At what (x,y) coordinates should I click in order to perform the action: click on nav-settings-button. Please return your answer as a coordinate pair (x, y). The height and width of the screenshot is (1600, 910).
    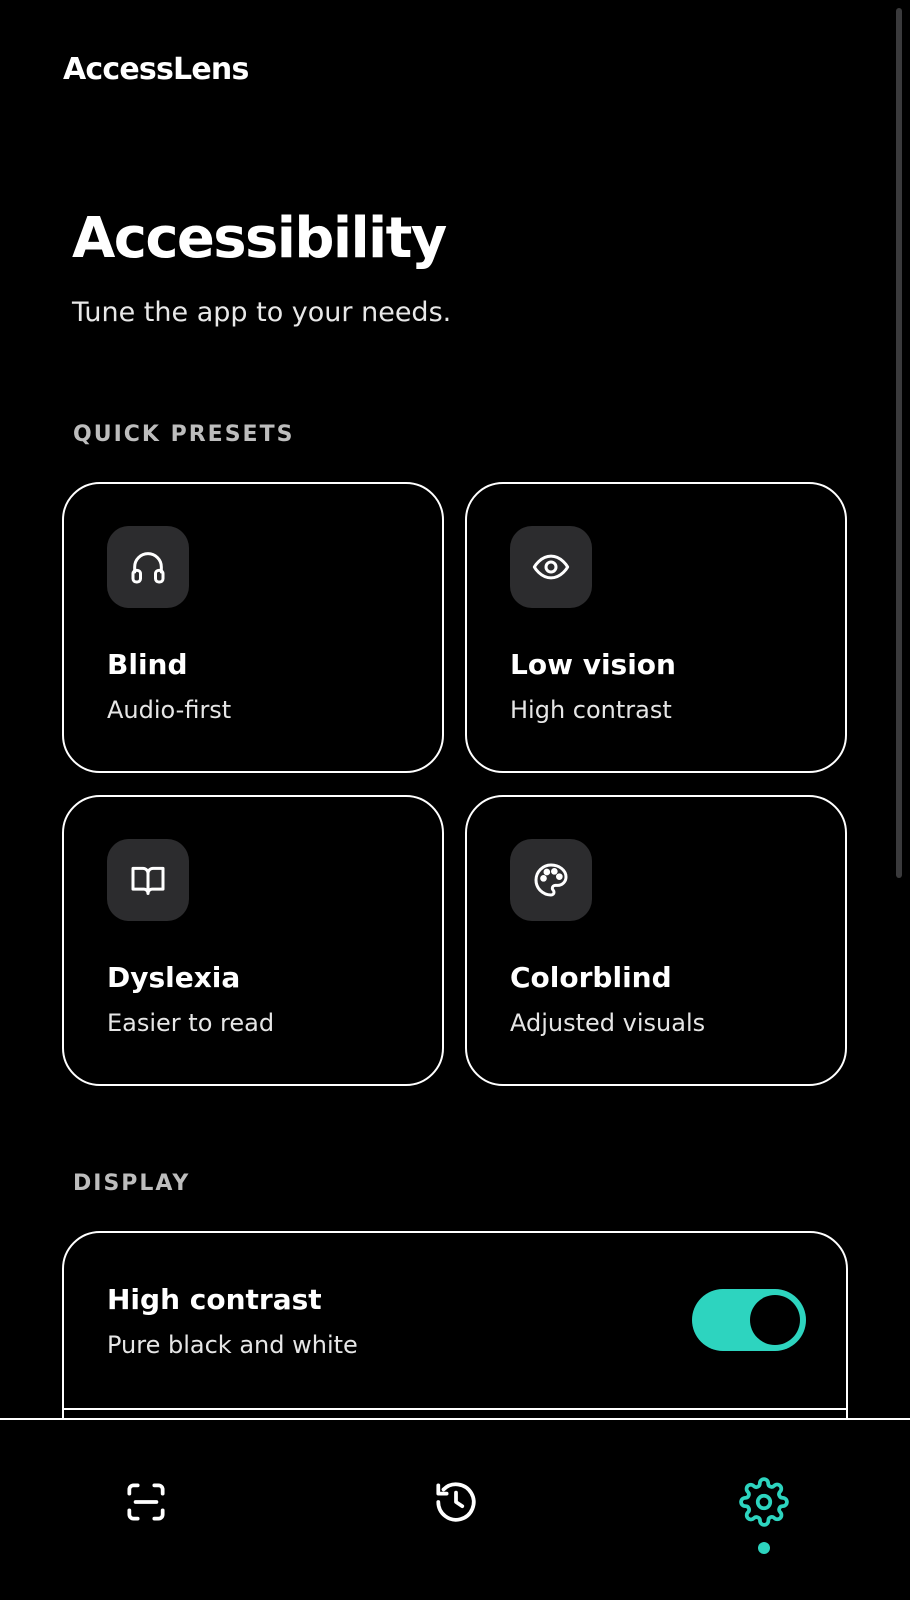
    Looking at the image, I should click on (764, 1502).